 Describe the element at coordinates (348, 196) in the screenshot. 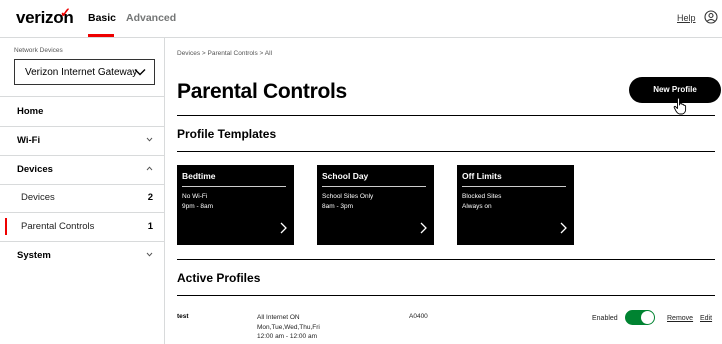

I see `template-line: School Sites Only` at that location.